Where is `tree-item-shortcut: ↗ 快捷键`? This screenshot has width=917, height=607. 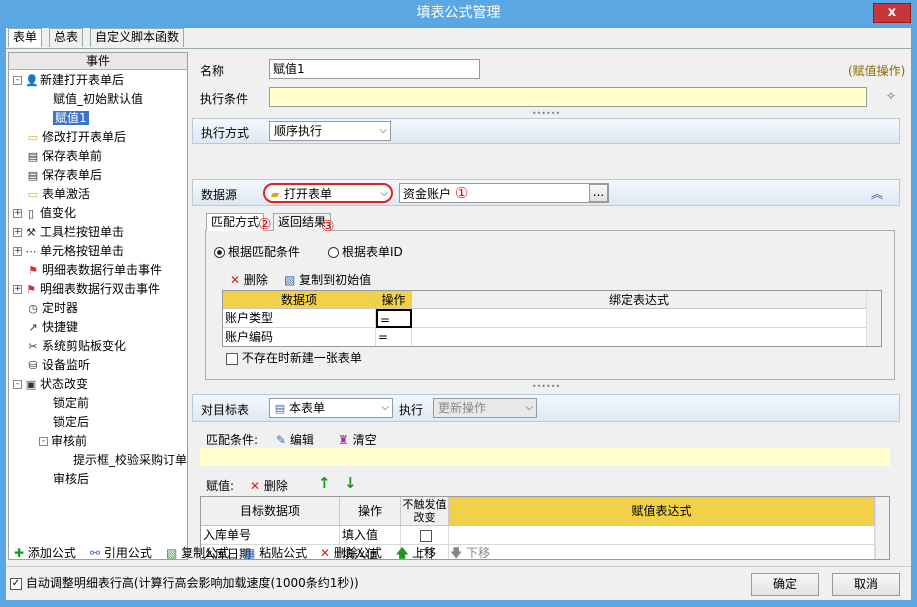 tree-item-shortcut: ↗ 快捷键 is located at coordinates (52, 327).